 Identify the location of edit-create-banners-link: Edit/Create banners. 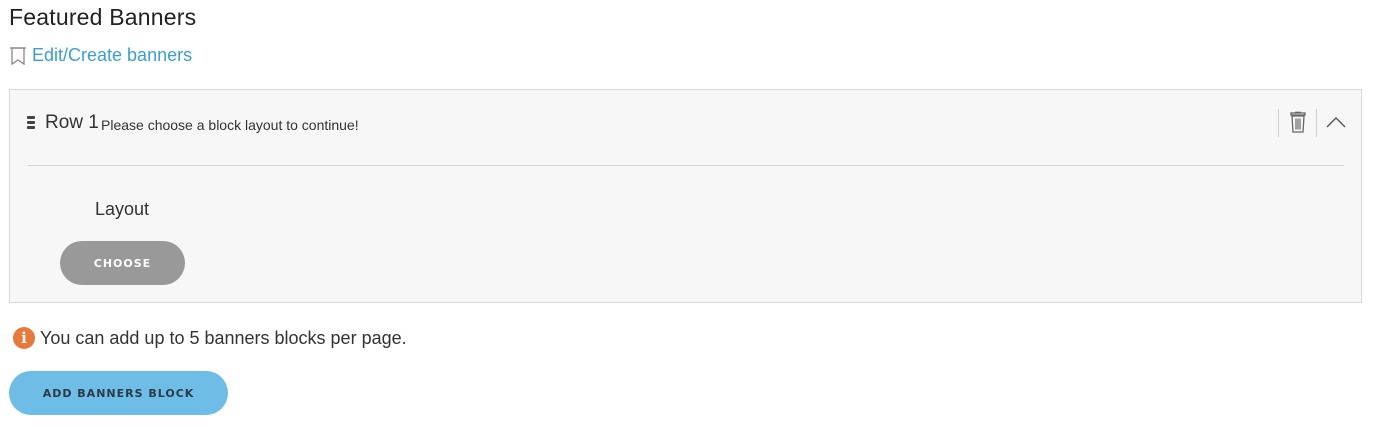
(100, 55).